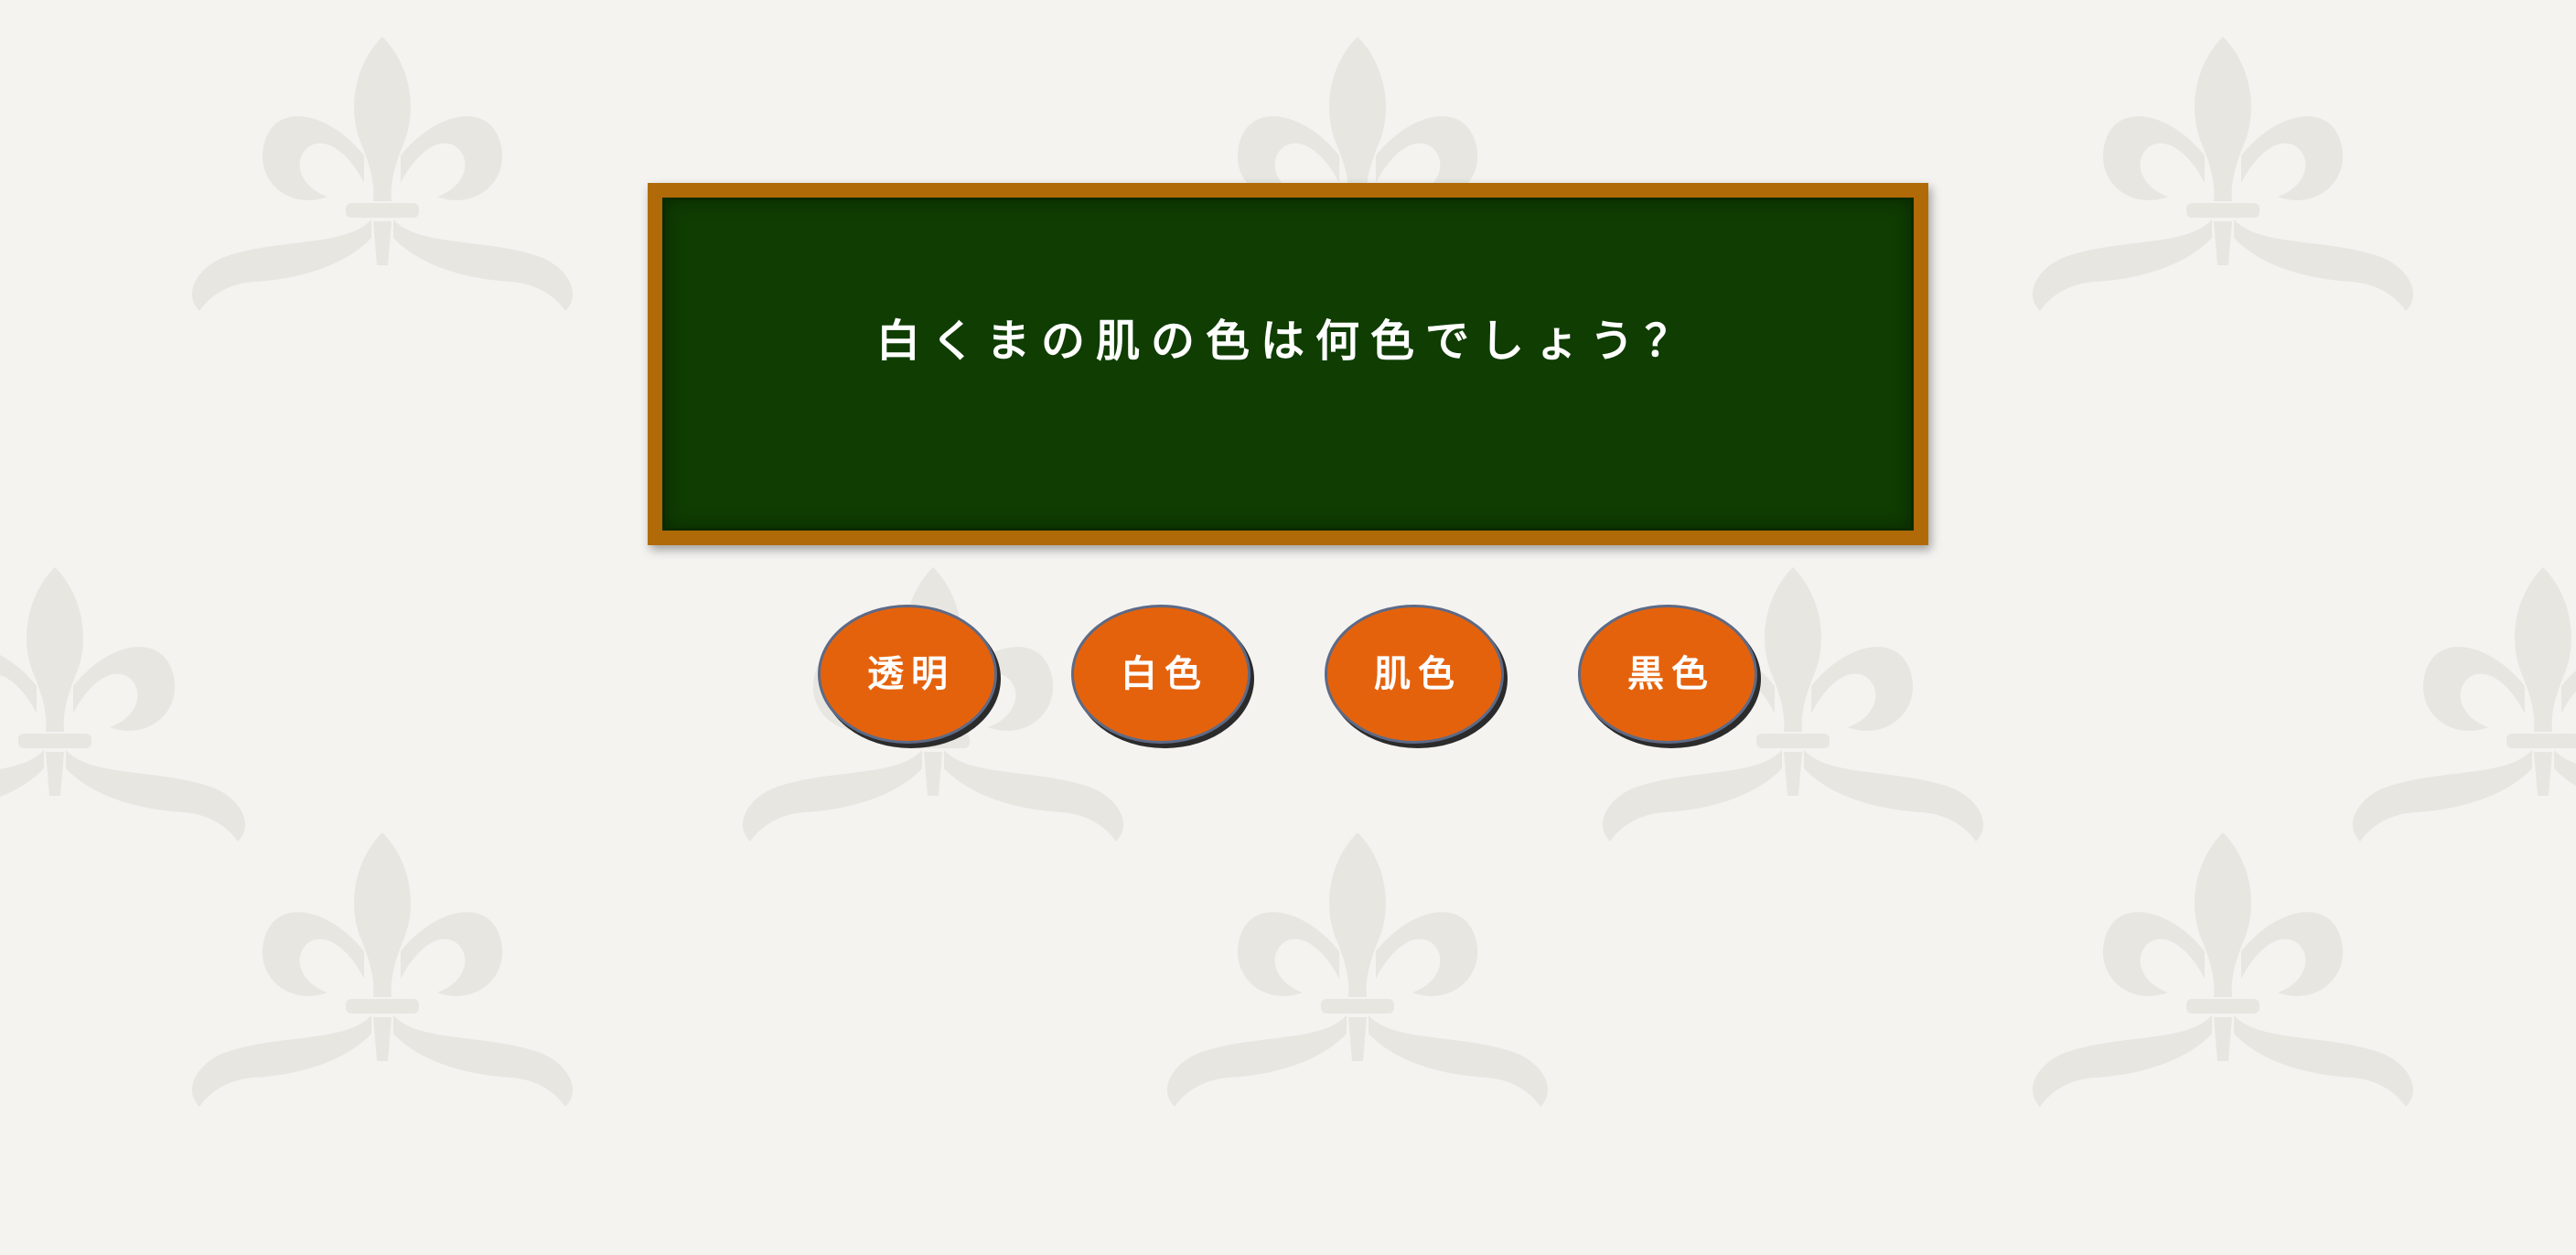 Image resolution: width=2576 pixels, height=1255 pixels. Describe the element at coordinates (1415, 674) in the screenshot. I see `answer-button-3: 肌色` at that location.